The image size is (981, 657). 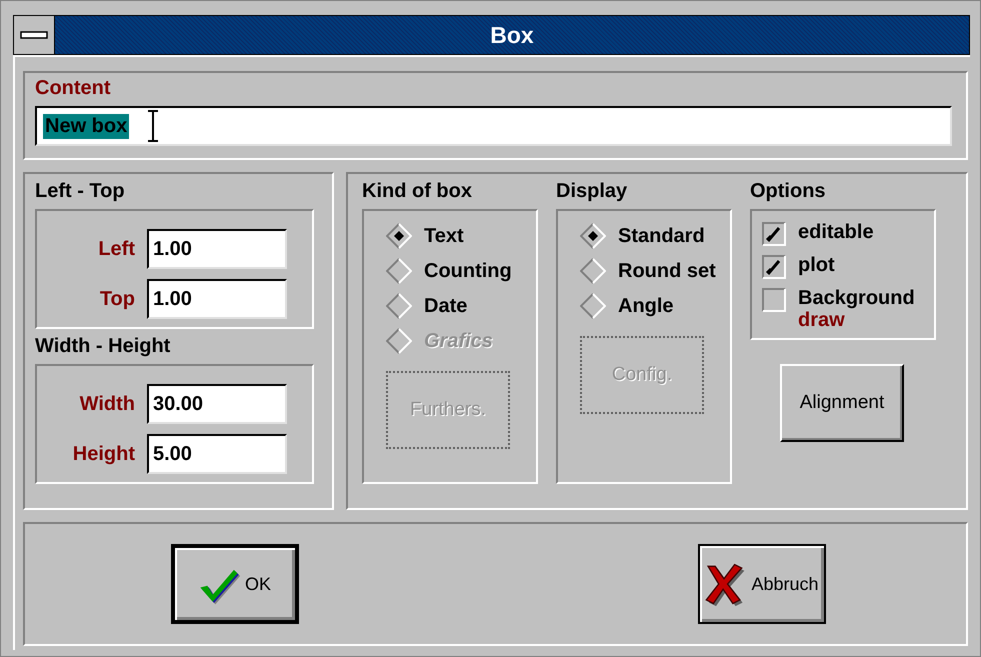 What do you see at coordinates (661, 236) in the screenshot?
I see `radio-label: Standard` at bounding box center [661, 236].